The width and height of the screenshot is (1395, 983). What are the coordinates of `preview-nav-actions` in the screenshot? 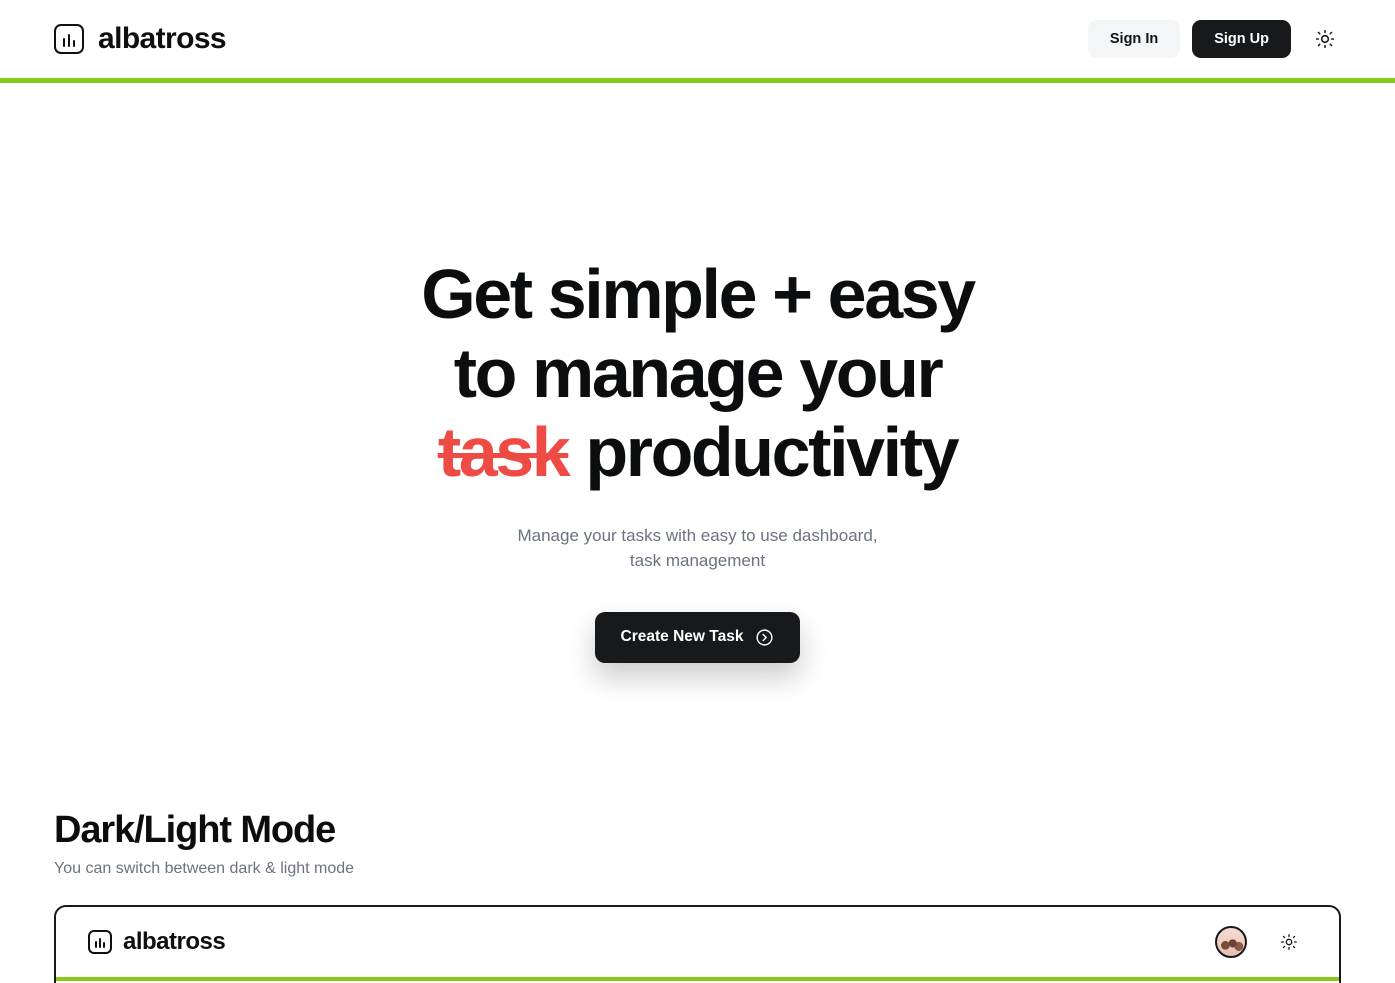 It's located at (1260, 941).